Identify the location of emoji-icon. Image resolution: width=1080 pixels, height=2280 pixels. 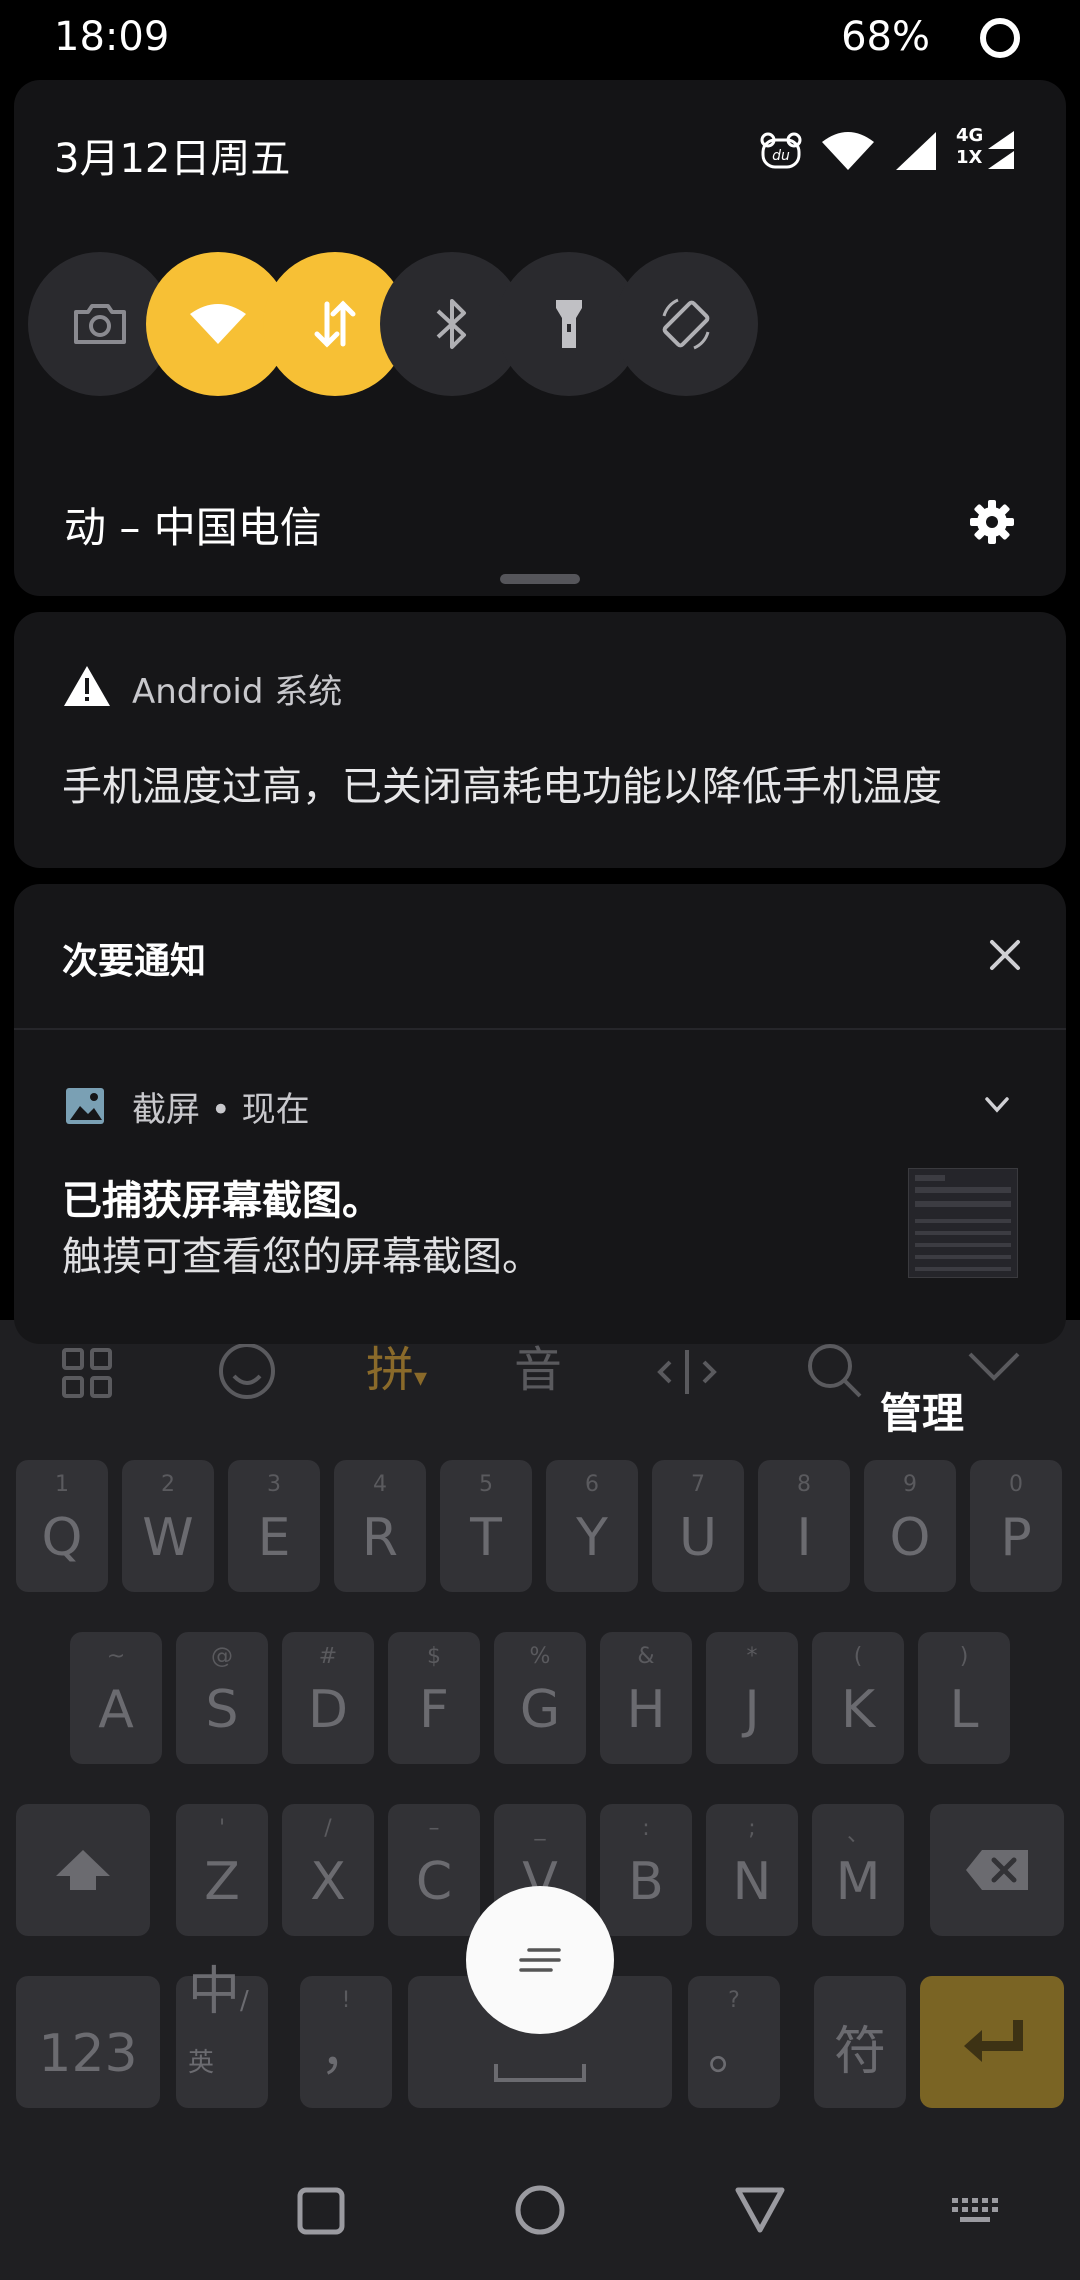
(247, 1371).